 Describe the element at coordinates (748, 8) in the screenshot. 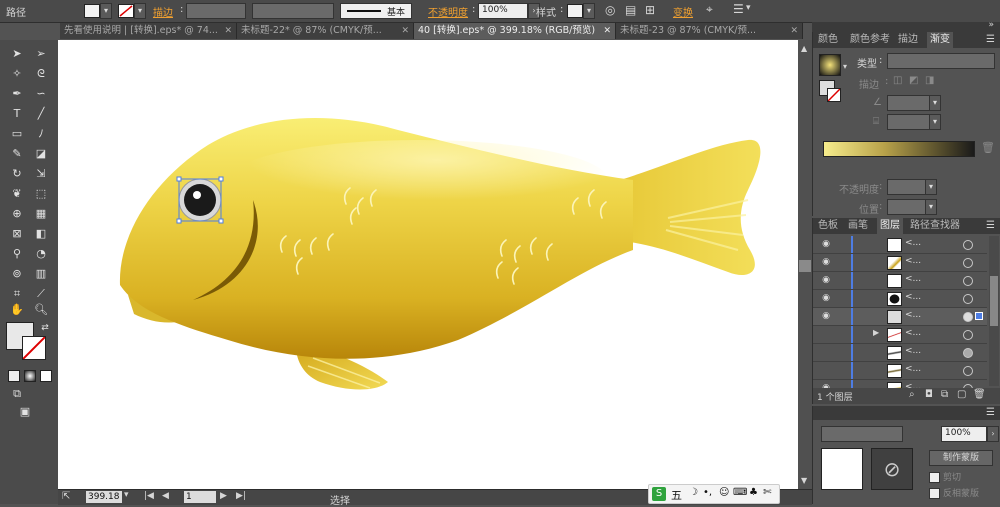

I see `chevron-down-icon: ▾` at that location.